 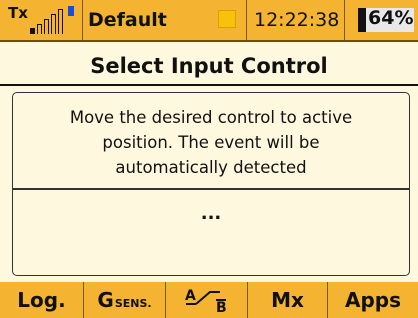 What do you see at coordinates (125, 300) in the screenshot?
I see `gsens-button: G SENS.` at bounding box center [125, 300].